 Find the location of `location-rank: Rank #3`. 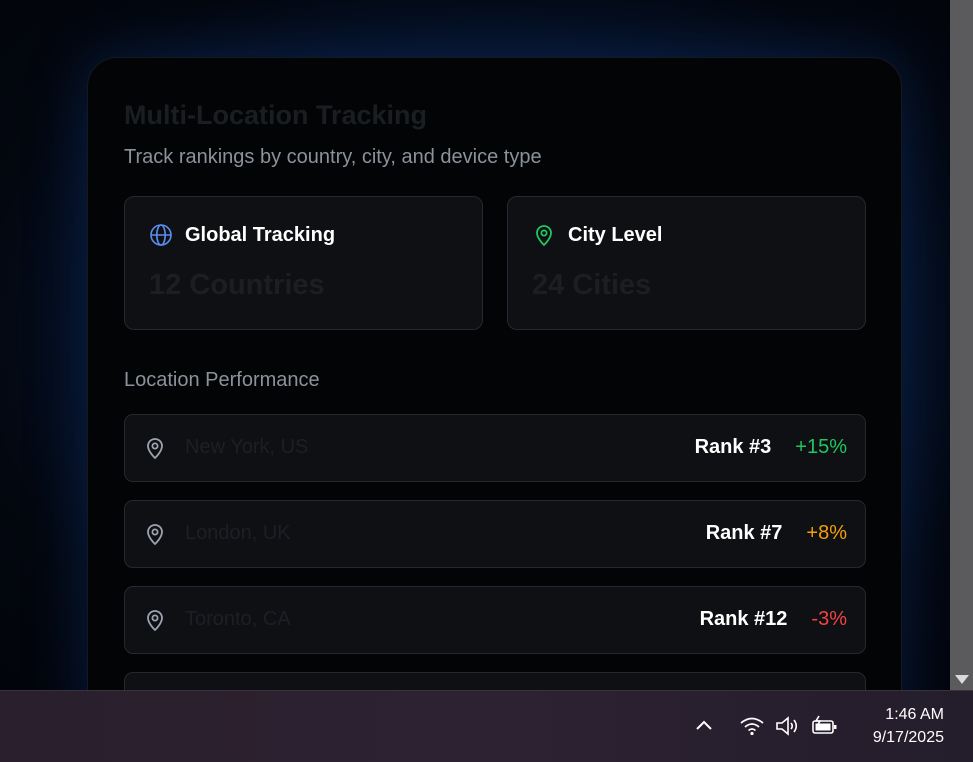

location-rank: Rank #3 is located at coordinates (733, 447).